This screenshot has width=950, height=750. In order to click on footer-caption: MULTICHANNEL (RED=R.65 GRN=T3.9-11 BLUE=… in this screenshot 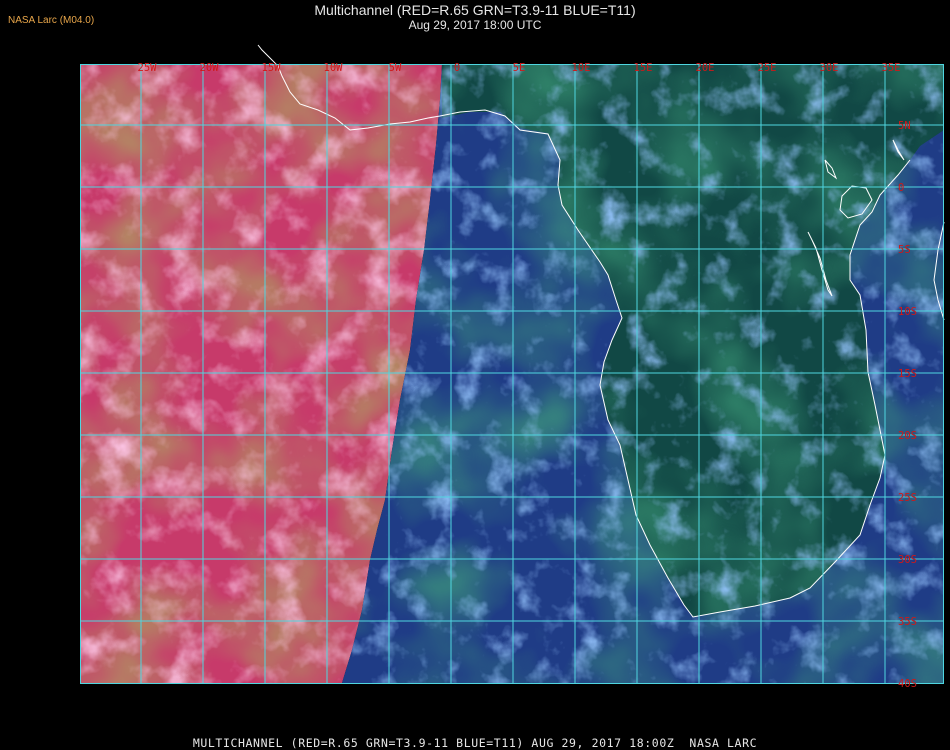, I will do `click(475, 743)`.